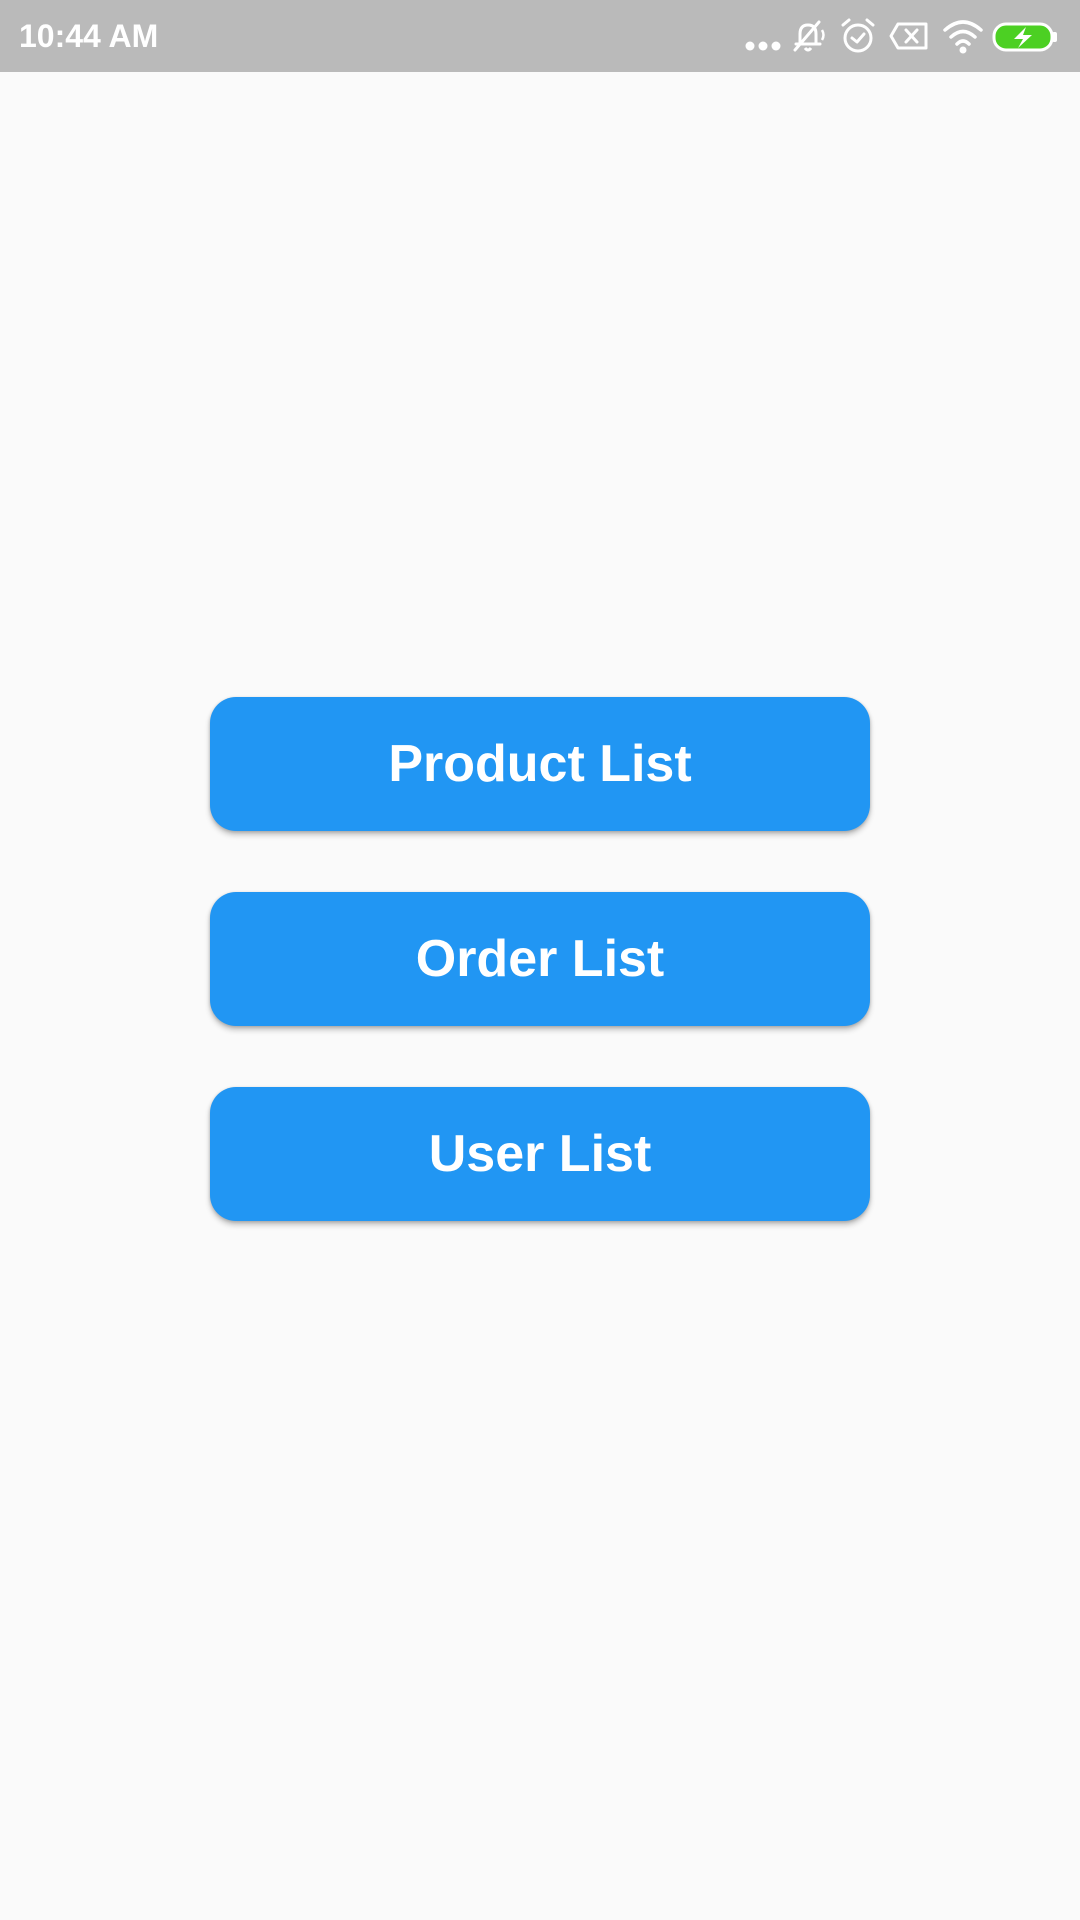 The height and width of the screenshot is (1920, 1080). I want to click on wifi-icon, so click(963, 37).